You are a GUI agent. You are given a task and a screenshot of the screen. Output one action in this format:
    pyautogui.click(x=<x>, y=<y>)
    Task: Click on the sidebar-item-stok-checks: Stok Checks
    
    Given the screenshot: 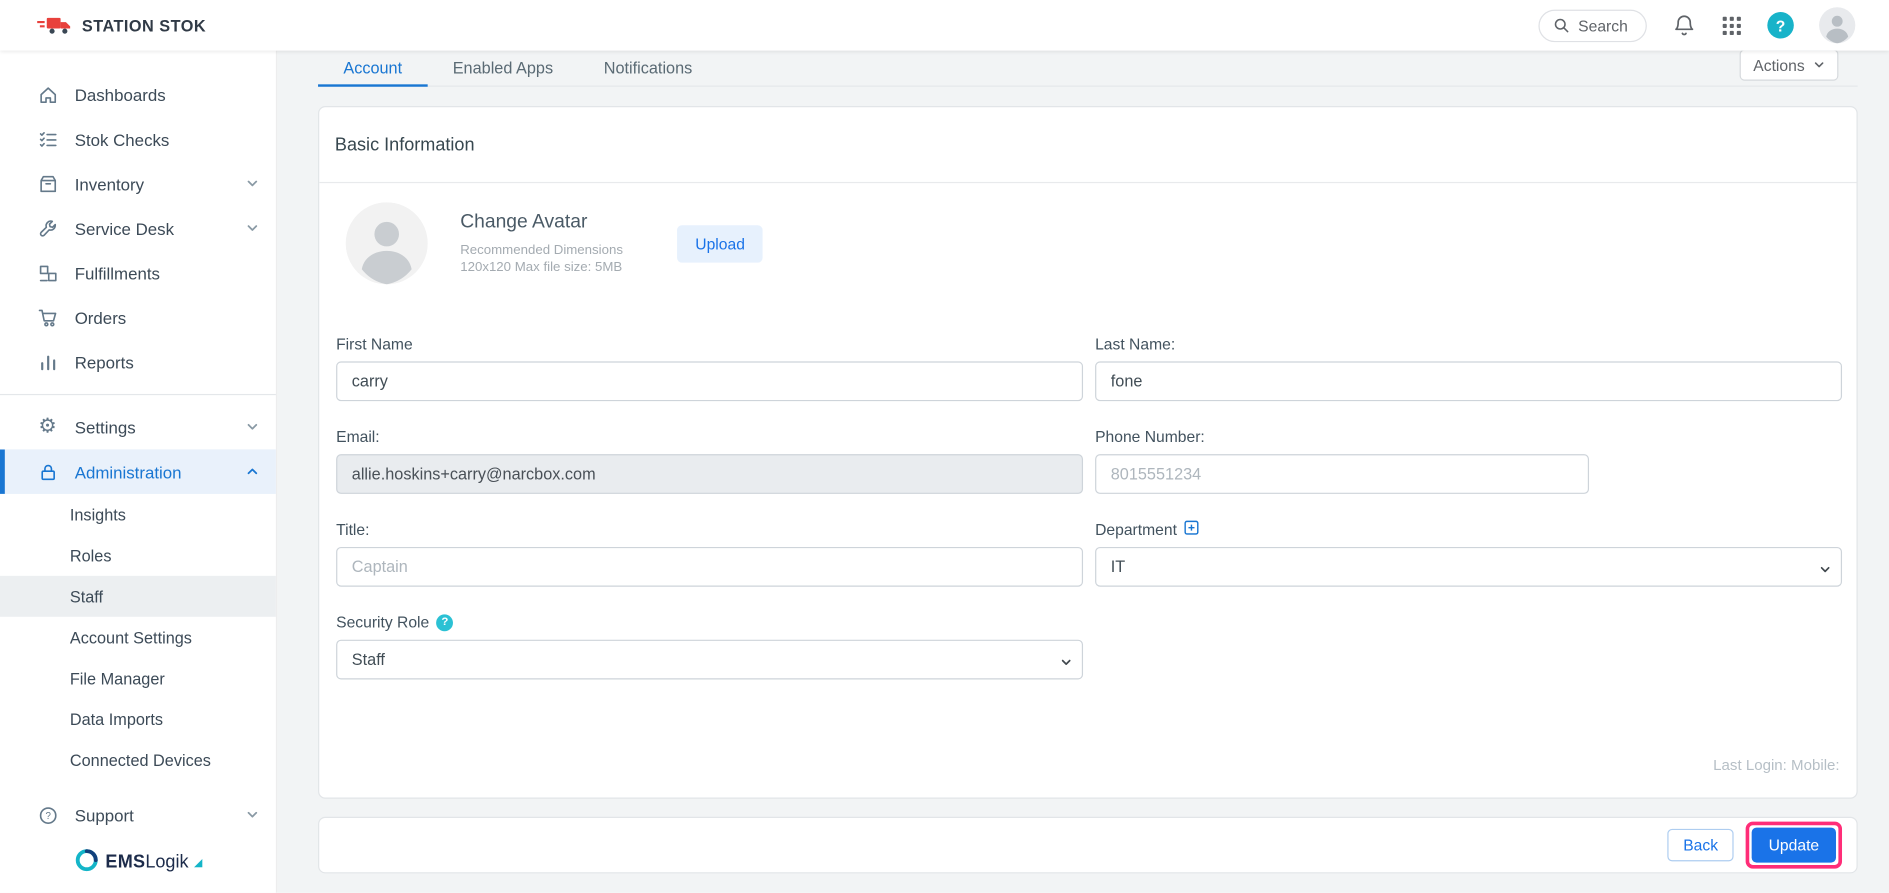 What is the action you would take?
    pyautogui.click(x=138, y=139)
    